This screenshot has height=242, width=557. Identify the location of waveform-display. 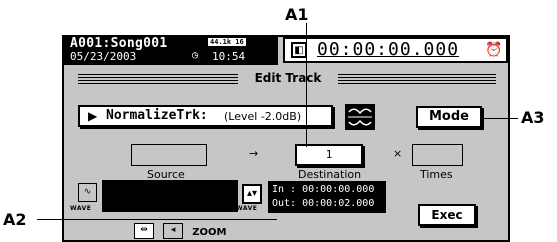
(170, 196).